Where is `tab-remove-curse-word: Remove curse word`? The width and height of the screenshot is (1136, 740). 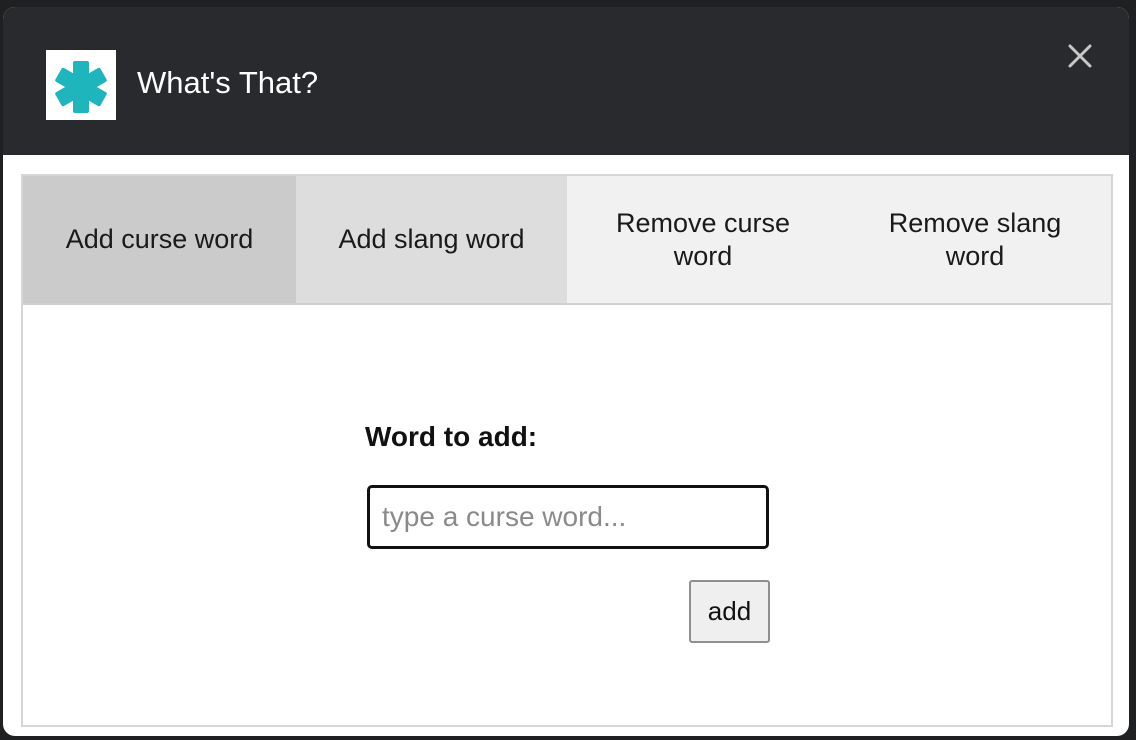
tab-remove-curse-word: Remove curse word is located at coordinates (703, 239).